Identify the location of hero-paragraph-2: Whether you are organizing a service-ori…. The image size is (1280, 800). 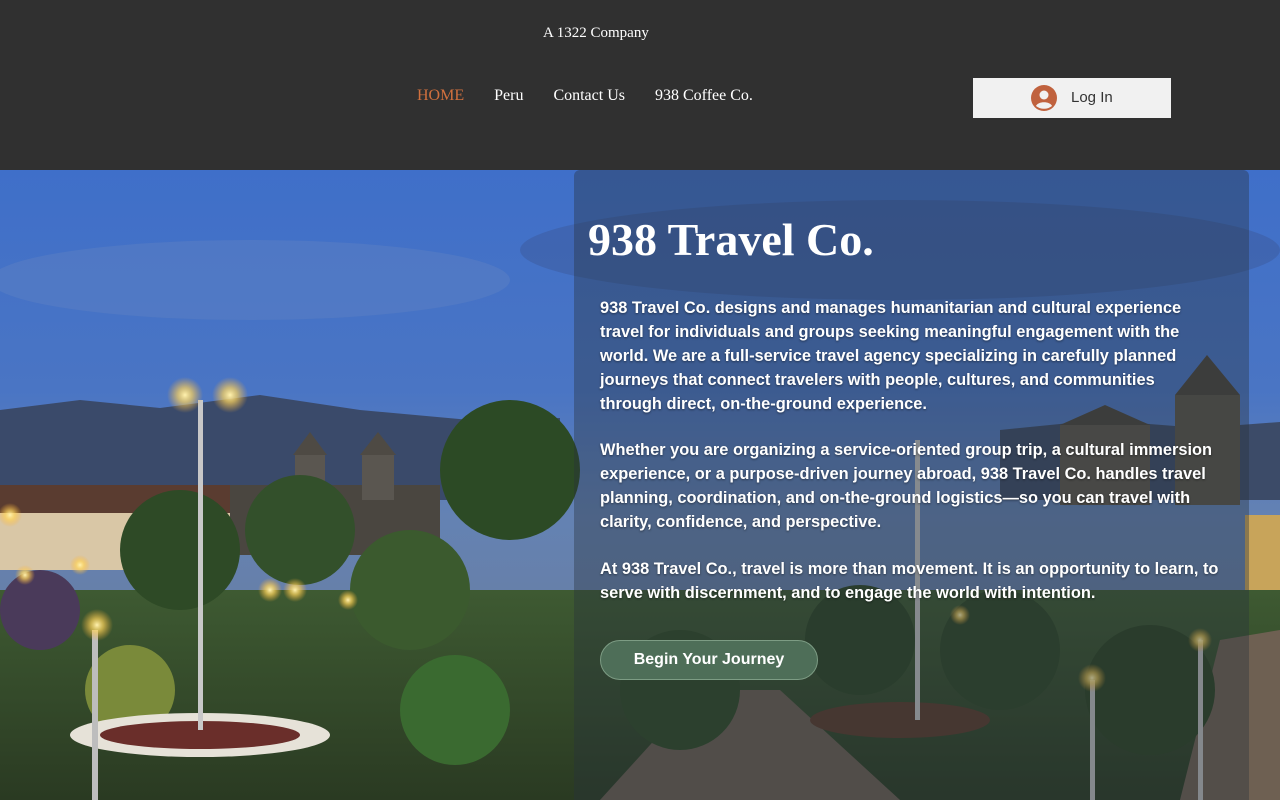
(906, 486).